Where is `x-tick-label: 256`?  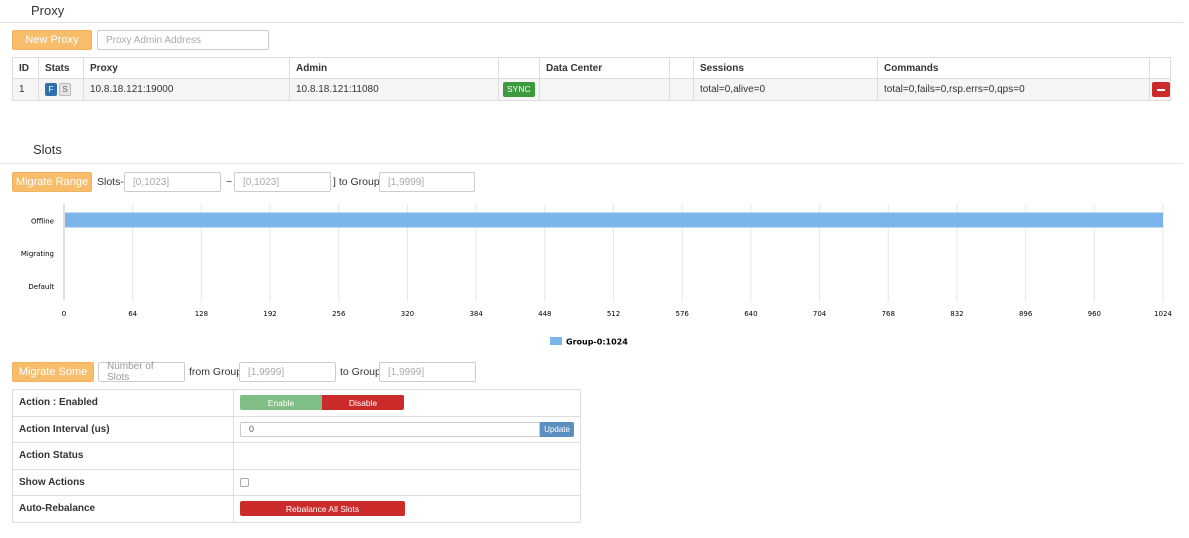 x-tick-label: 256 is located at coordinates (339, 314).